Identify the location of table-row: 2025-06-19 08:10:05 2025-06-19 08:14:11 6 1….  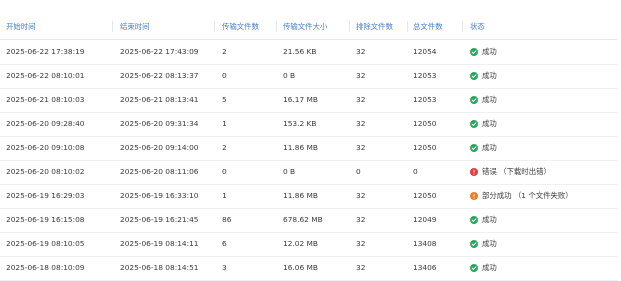
(309, 244).